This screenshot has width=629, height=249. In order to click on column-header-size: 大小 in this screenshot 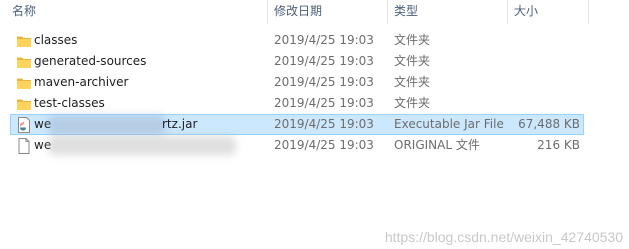, I will do `click(526, 11)`.